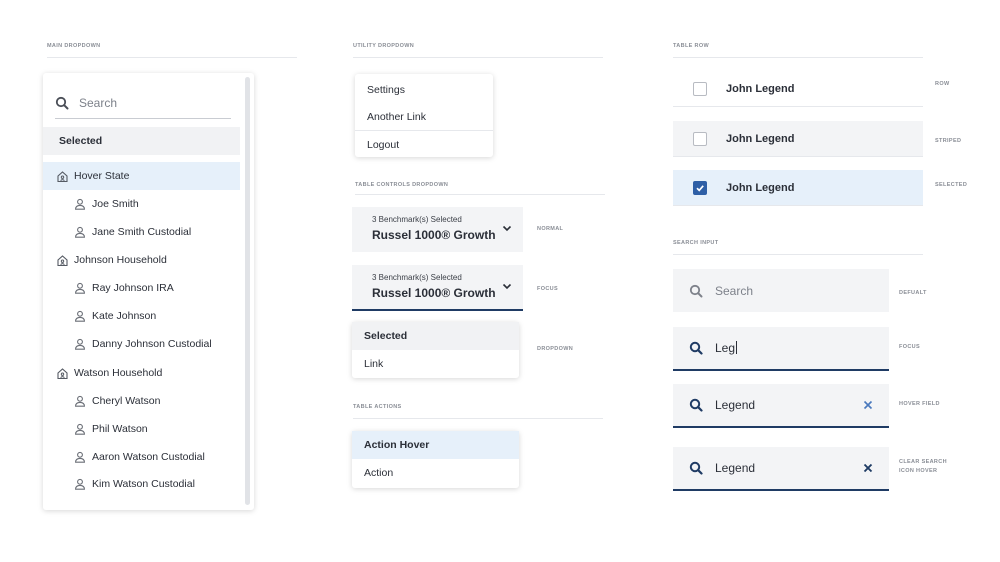 The image size is (1000, 562). I want to click on search-input-clear-hover: Legend, so click(781, 469).